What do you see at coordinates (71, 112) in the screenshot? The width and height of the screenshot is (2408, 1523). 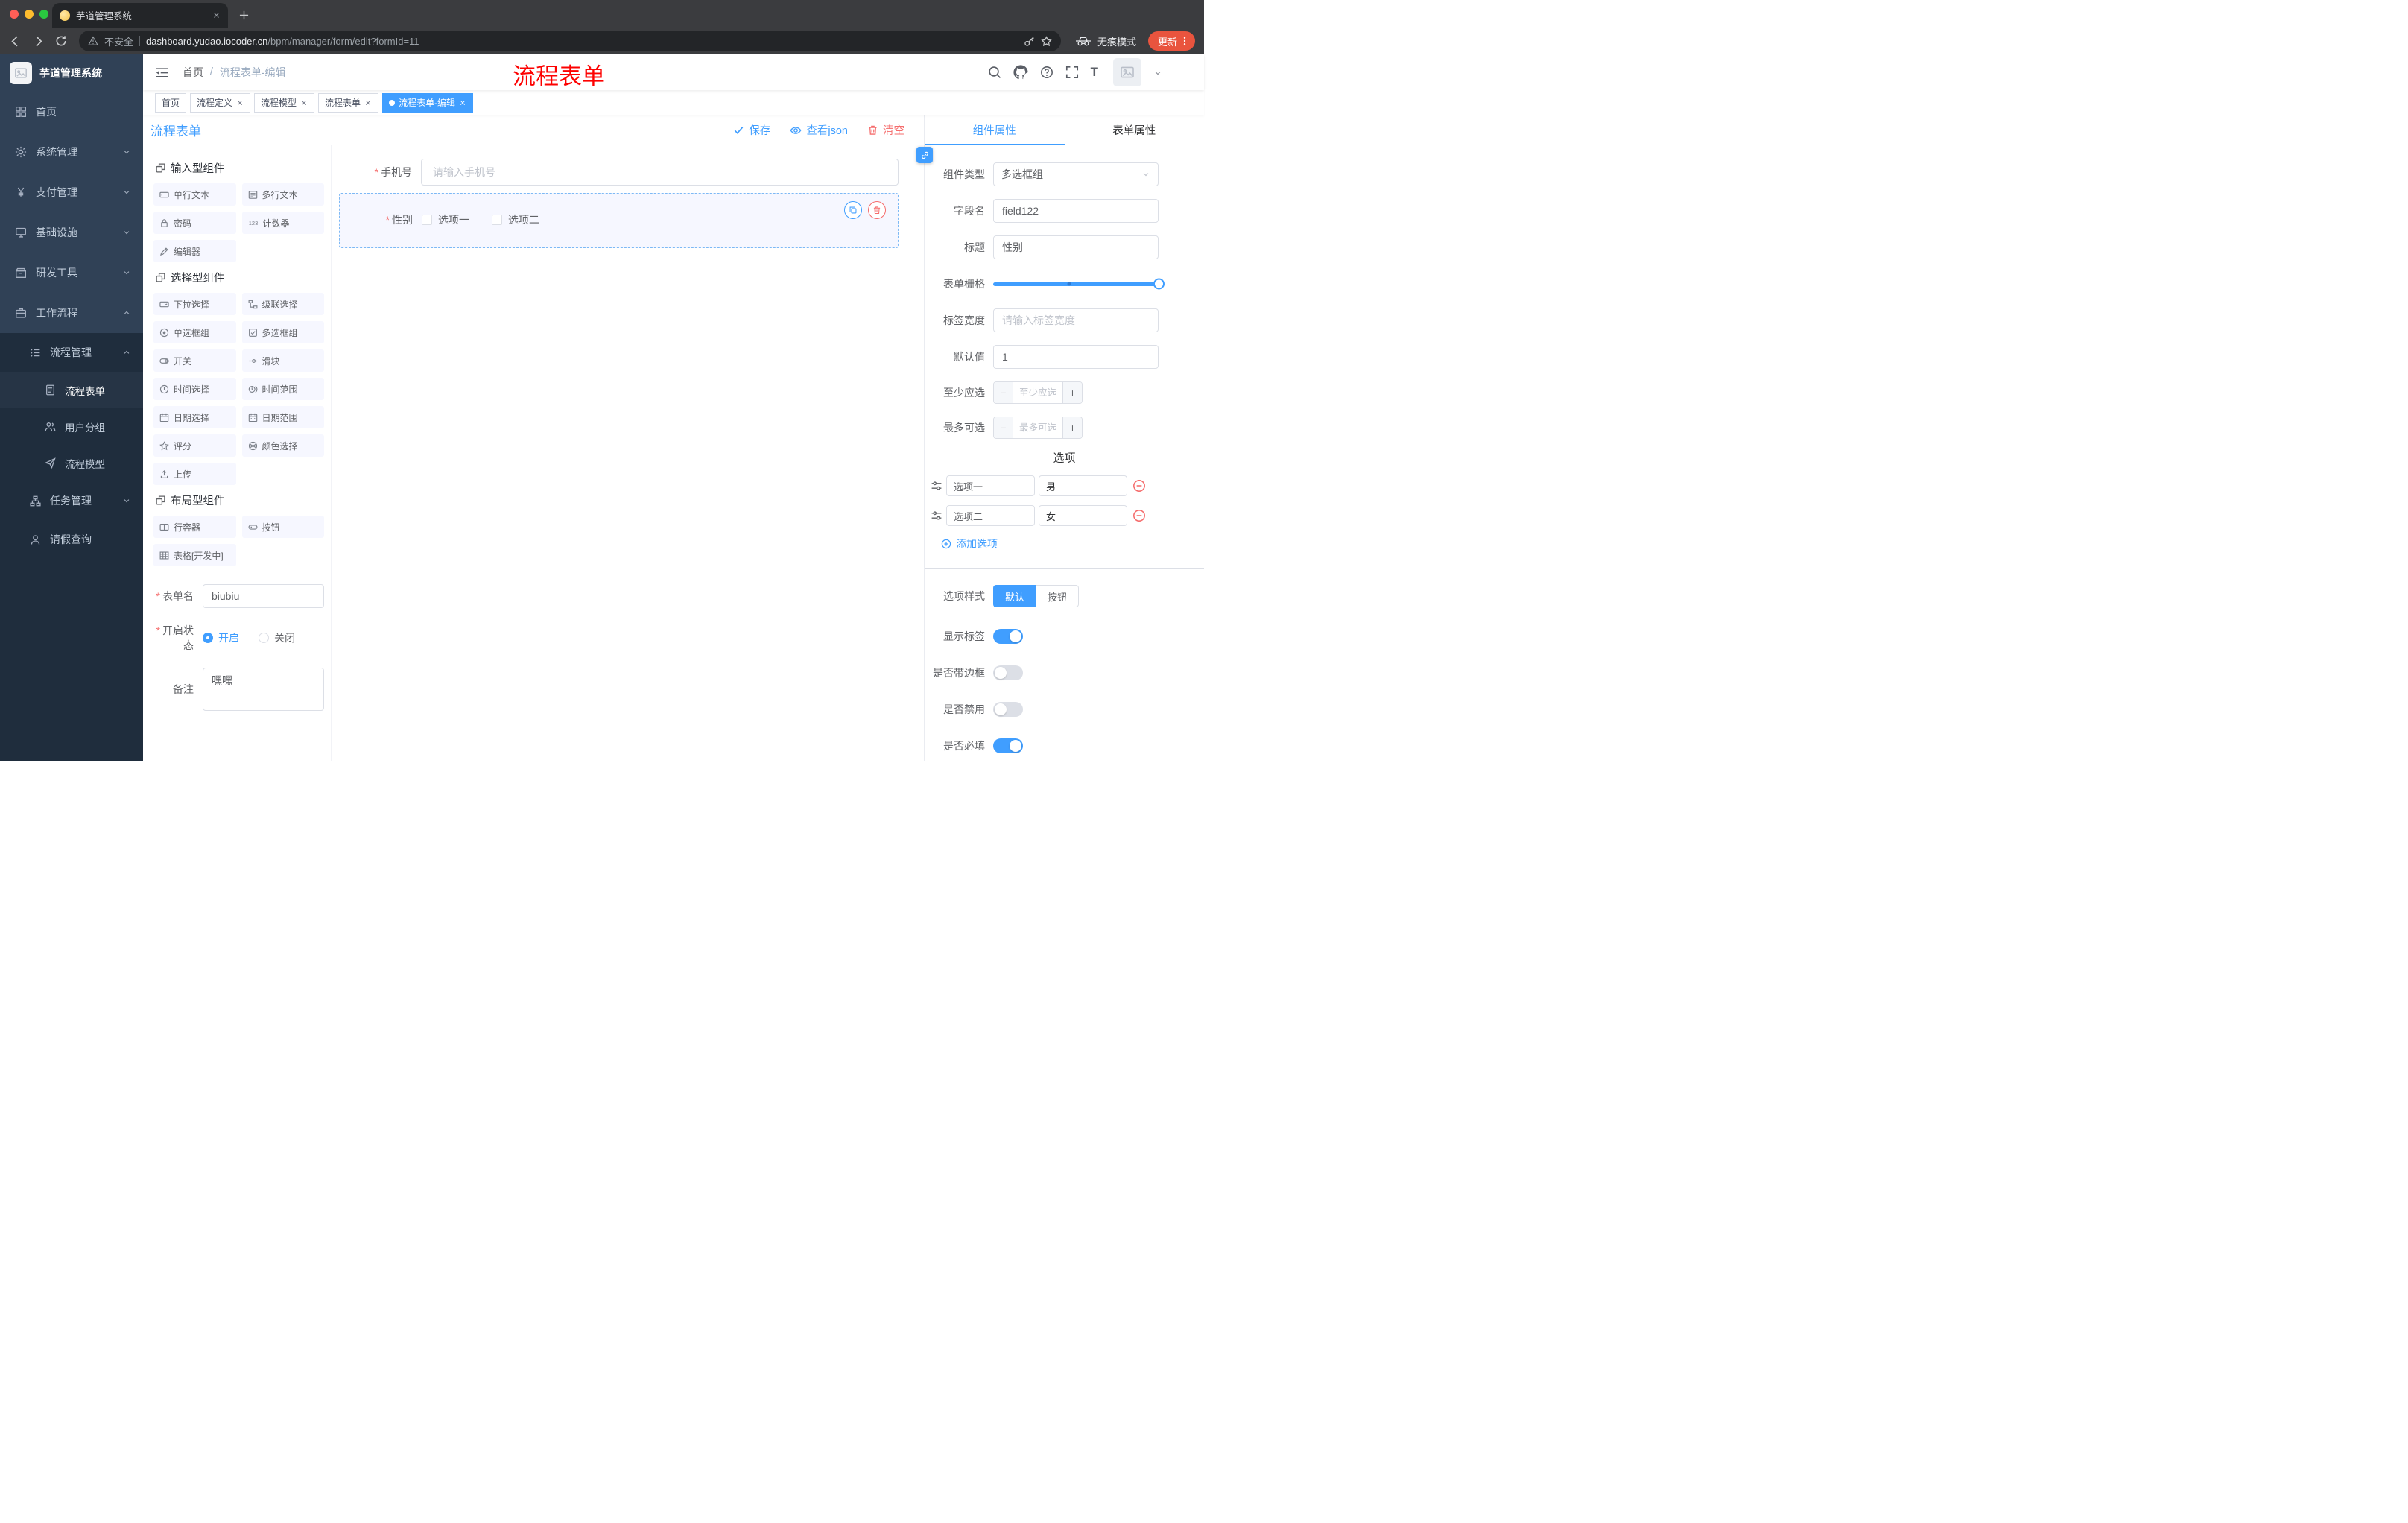 I see `sidebar-item-home: 首页` at bounding box center [71, 112].